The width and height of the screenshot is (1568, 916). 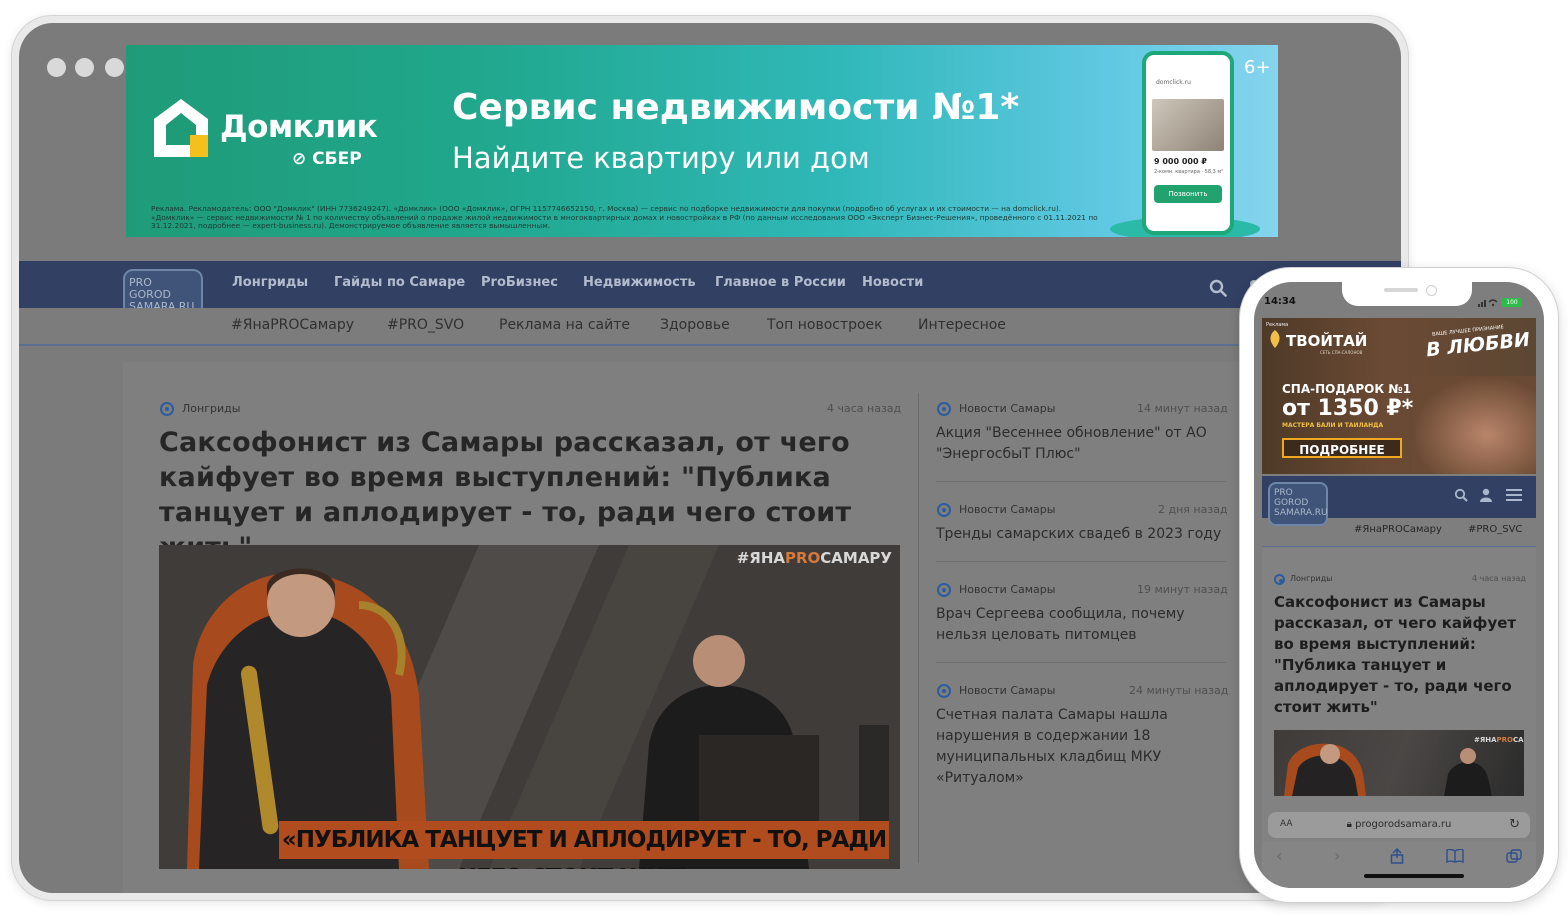 What do you see at coordinates (856, 558) in the screenshot?
I see `image-hashtag-post: САМАРУ` at bounding box center [856, 558].